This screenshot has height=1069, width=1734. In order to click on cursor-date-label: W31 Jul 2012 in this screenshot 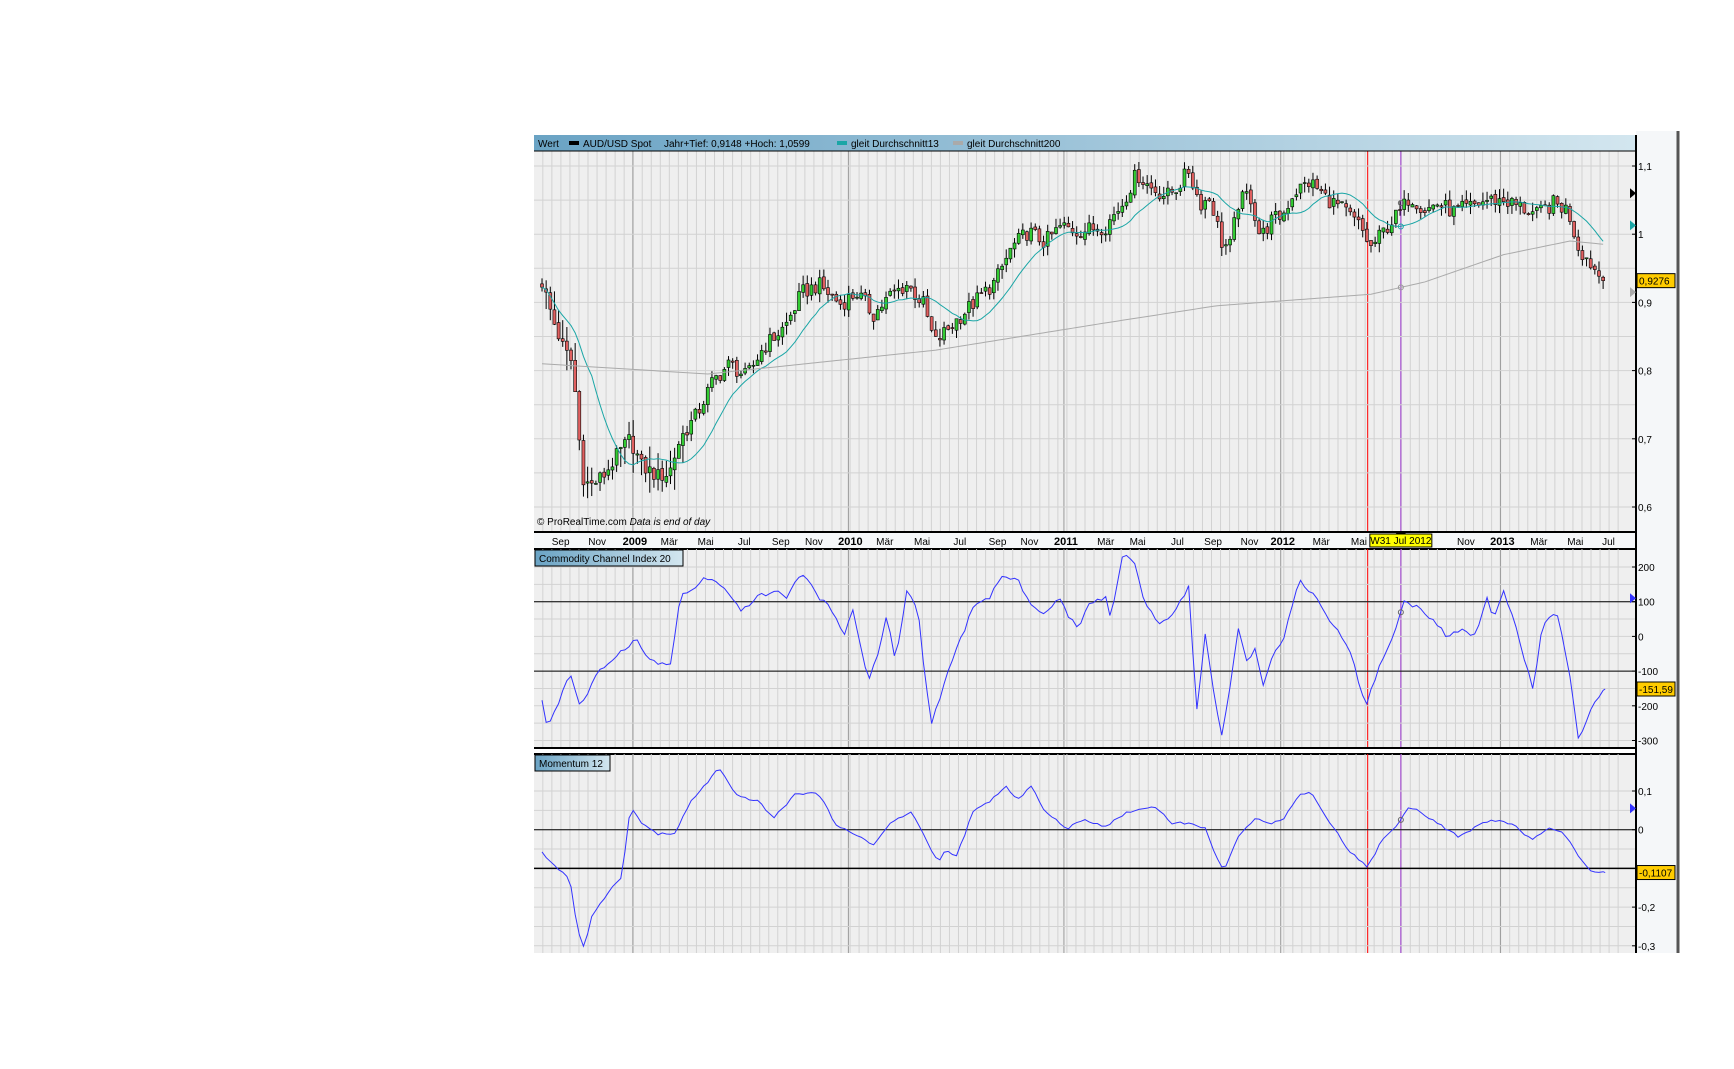, I will do `click(1401, 541)`.